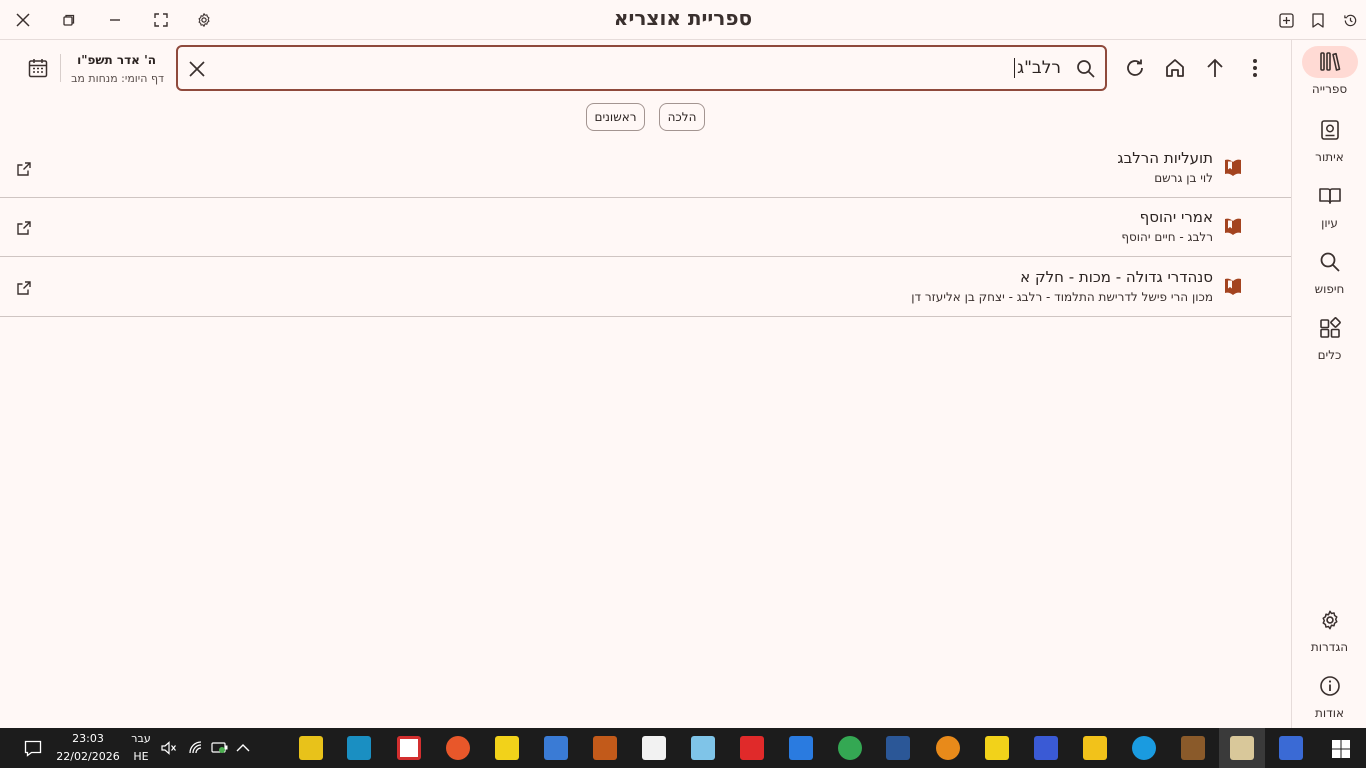 This screenshot has height=768, width=1366. Describe the element at coordinates (682, 117) in the screenshot. I see `filter-chip-halacha: הלכה` at that location.